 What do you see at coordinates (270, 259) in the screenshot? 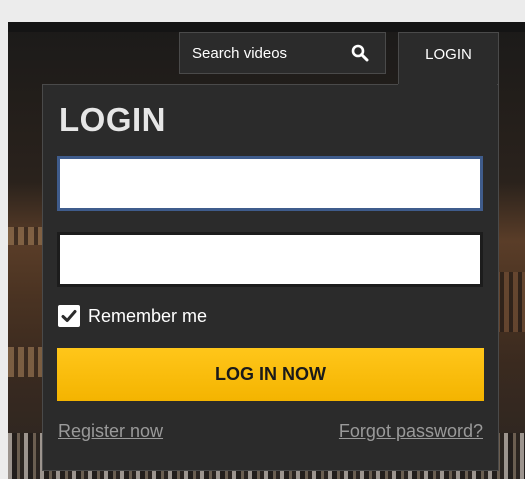
I see `password-field` at bounding box center [270, 259].